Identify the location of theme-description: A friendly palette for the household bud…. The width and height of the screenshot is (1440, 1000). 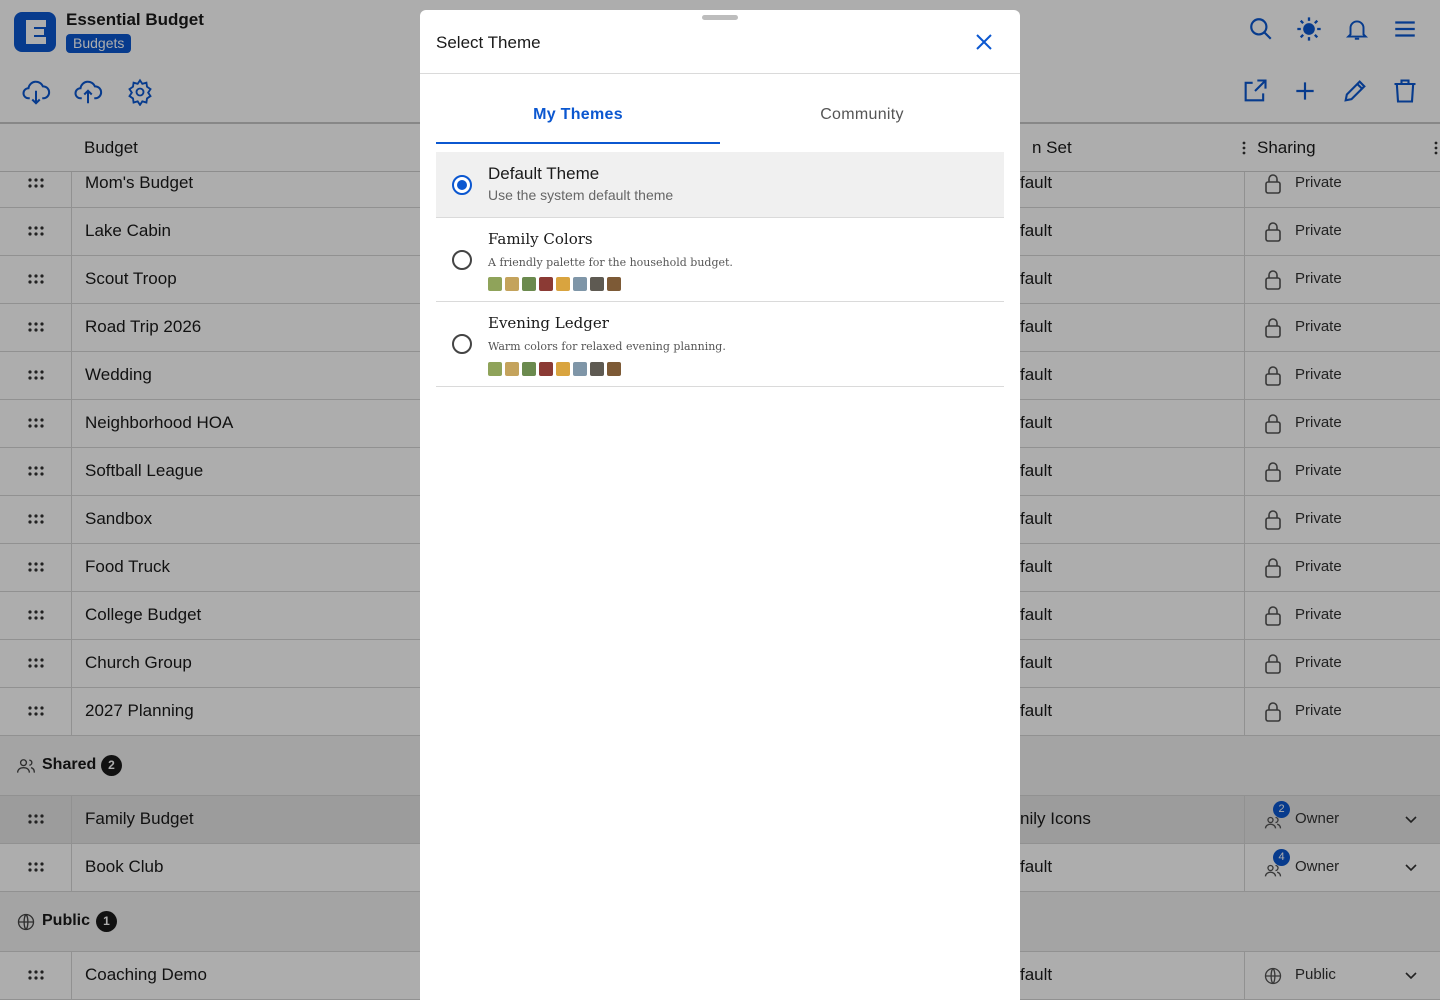
(610, 262).